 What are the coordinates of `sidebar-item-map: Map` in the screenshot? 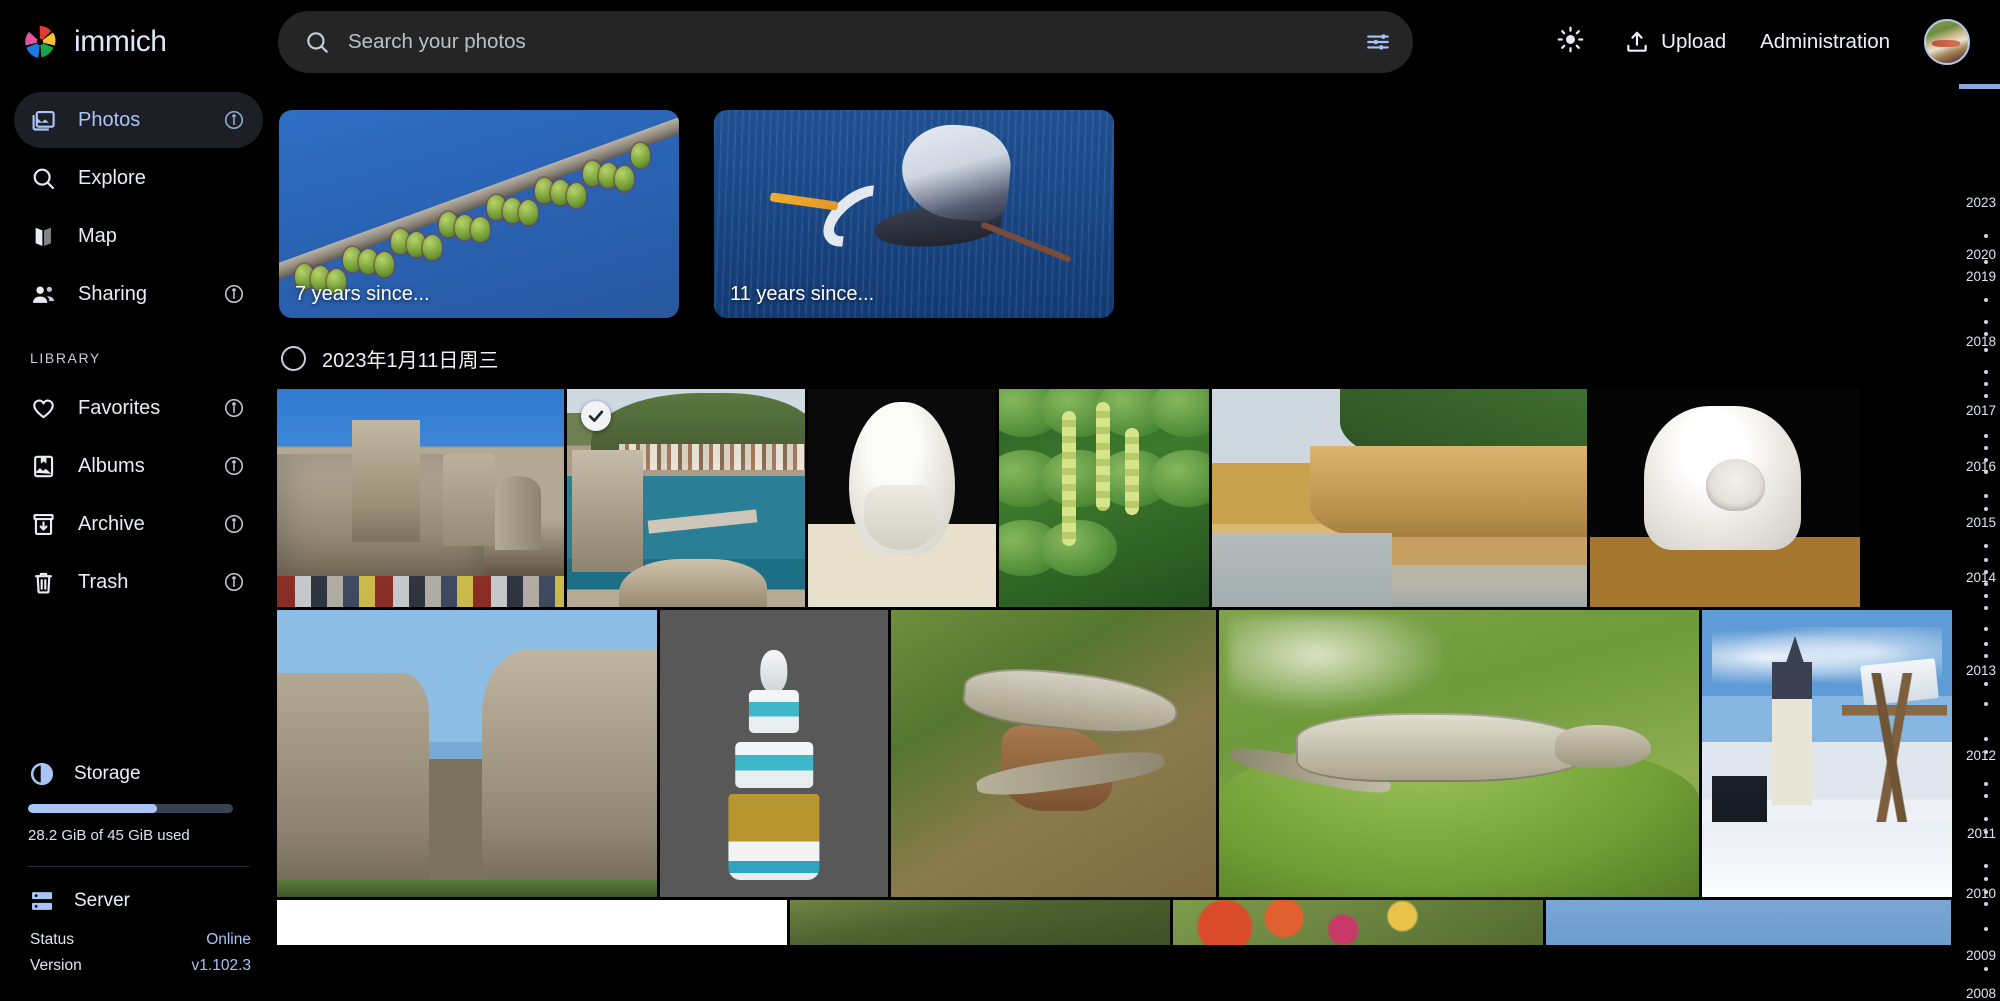 It's located at (138, 236).